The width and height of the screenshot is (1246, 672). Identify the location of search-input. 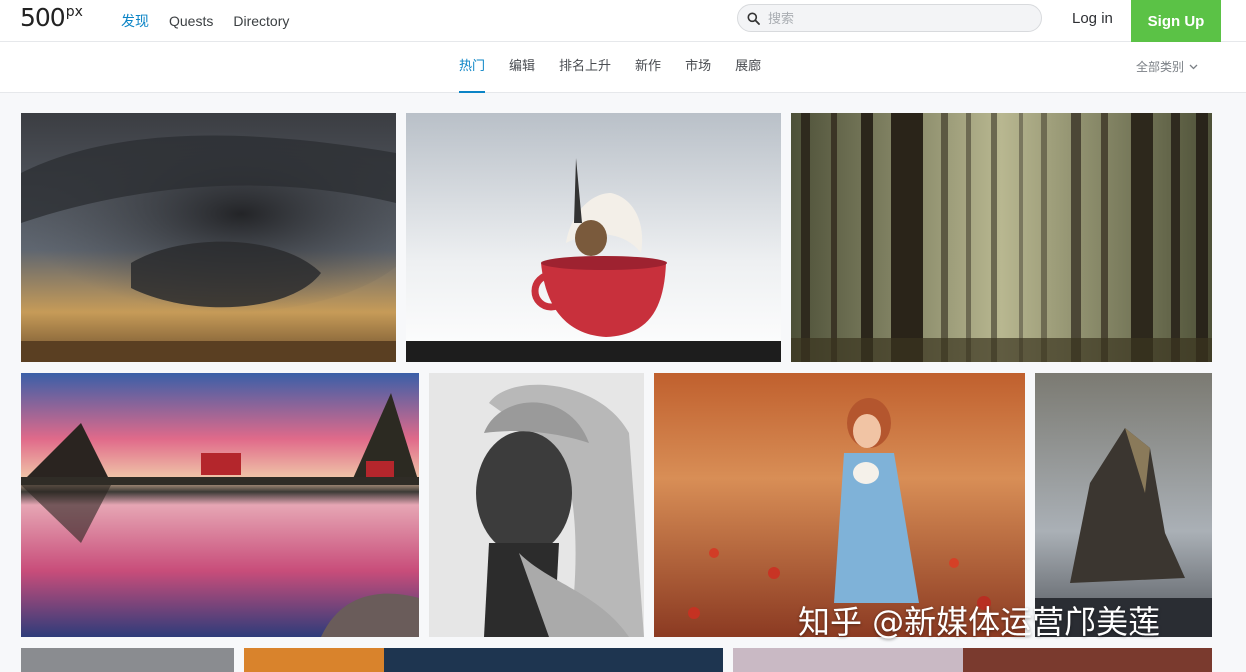
(898, 19).